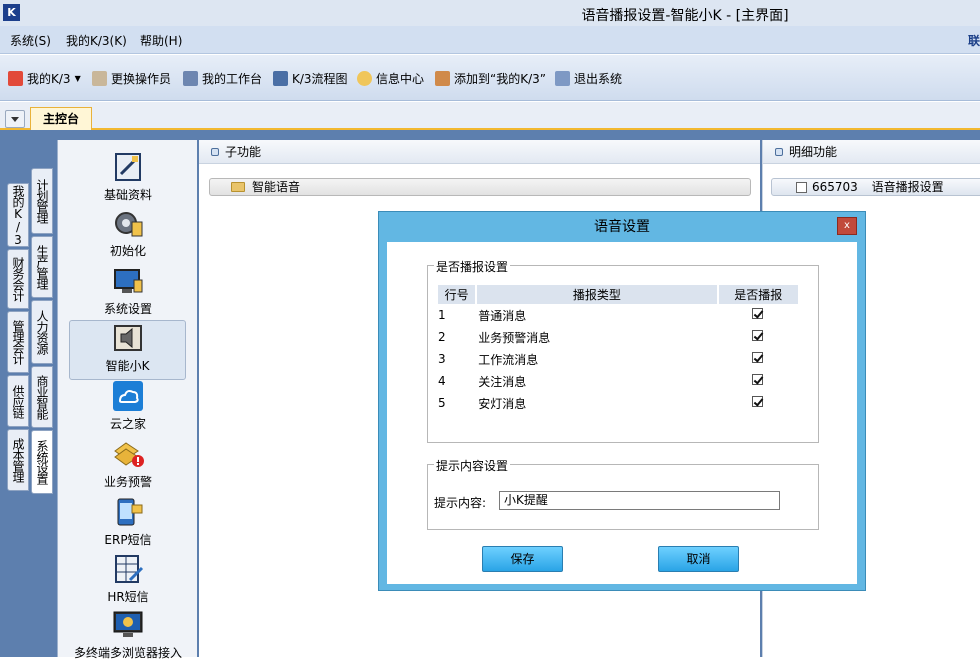  Describe the element at coordinates (442, 403) in the screenshot. I see `row-number: 5` at that location.